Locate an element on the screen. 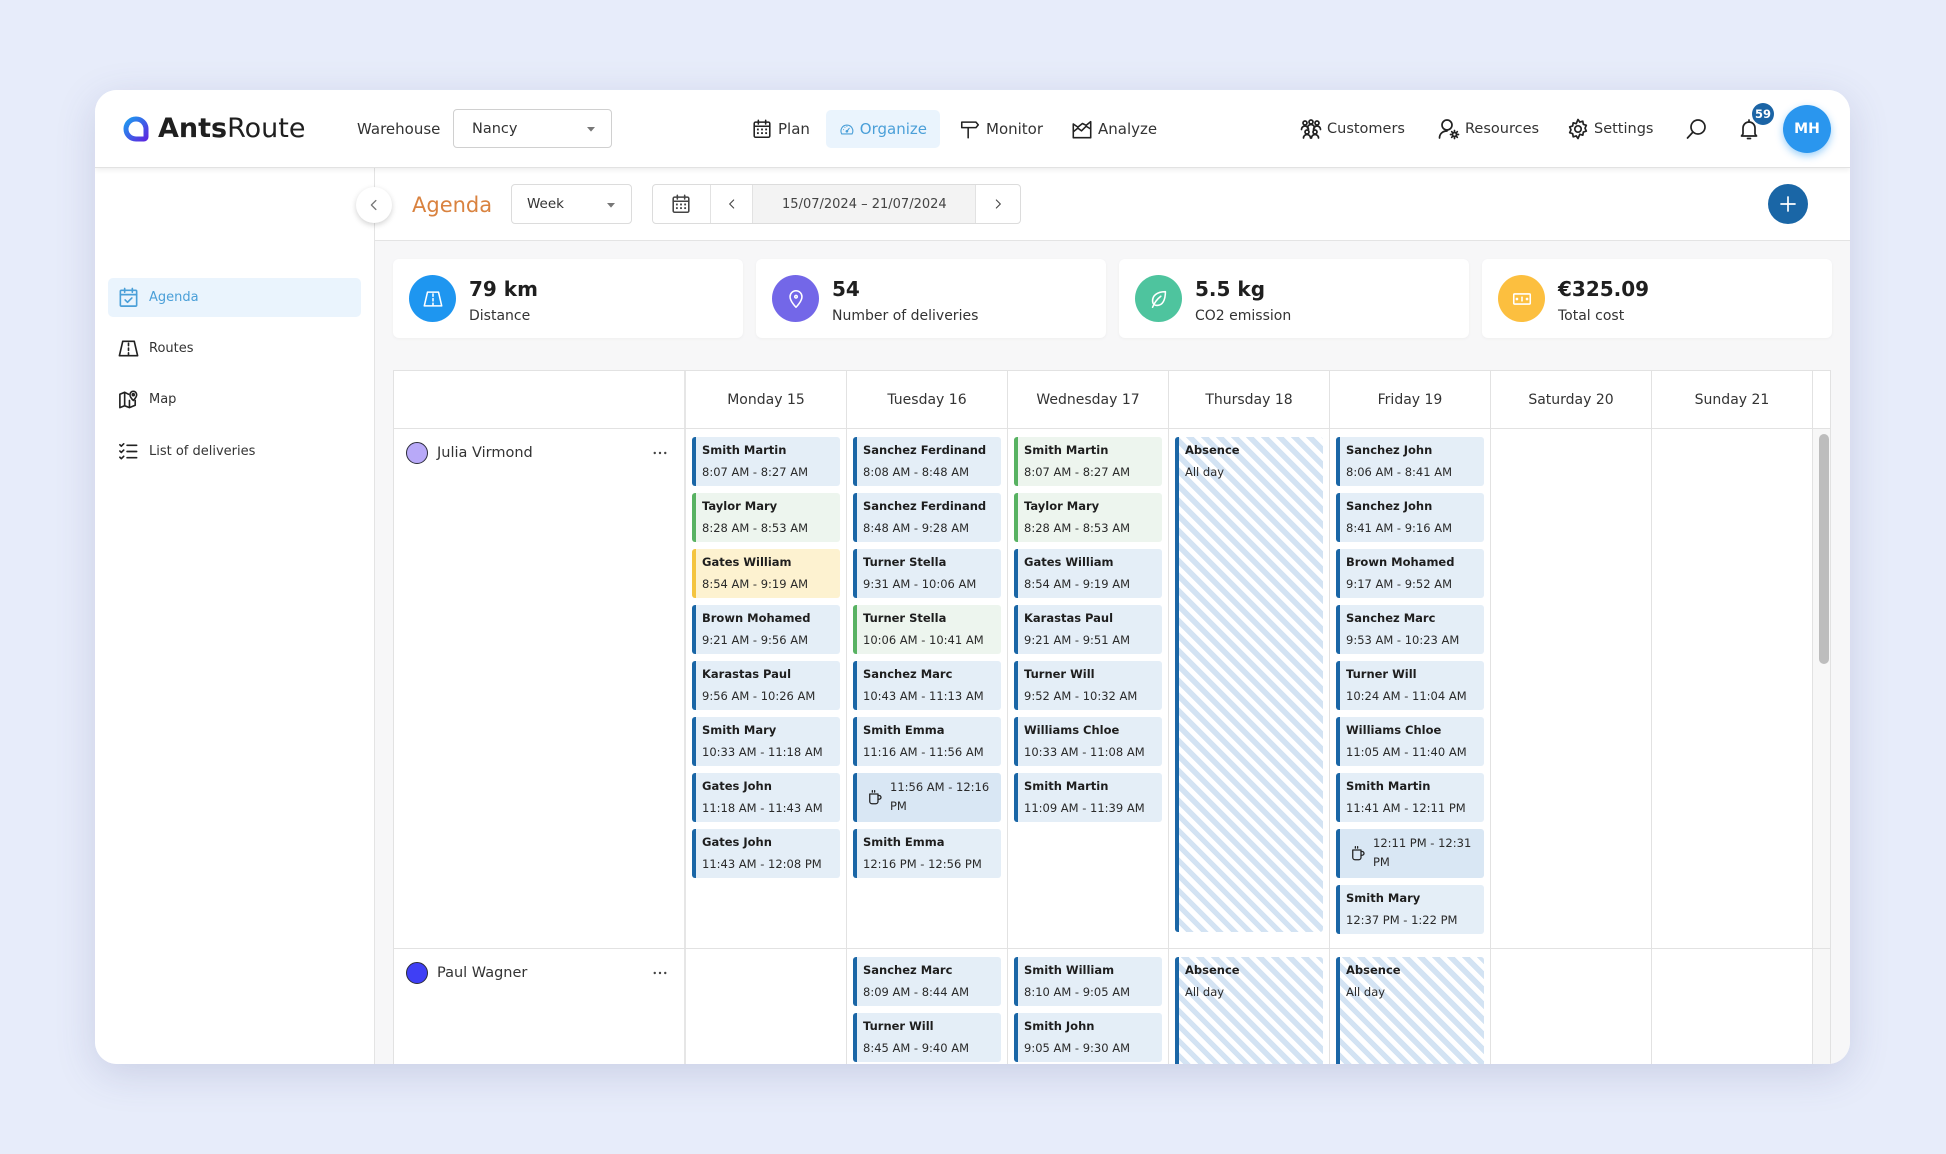 This screenshot has height=1154, width=1946. nav-settings: Settings is located at coordinates (1609, 129).